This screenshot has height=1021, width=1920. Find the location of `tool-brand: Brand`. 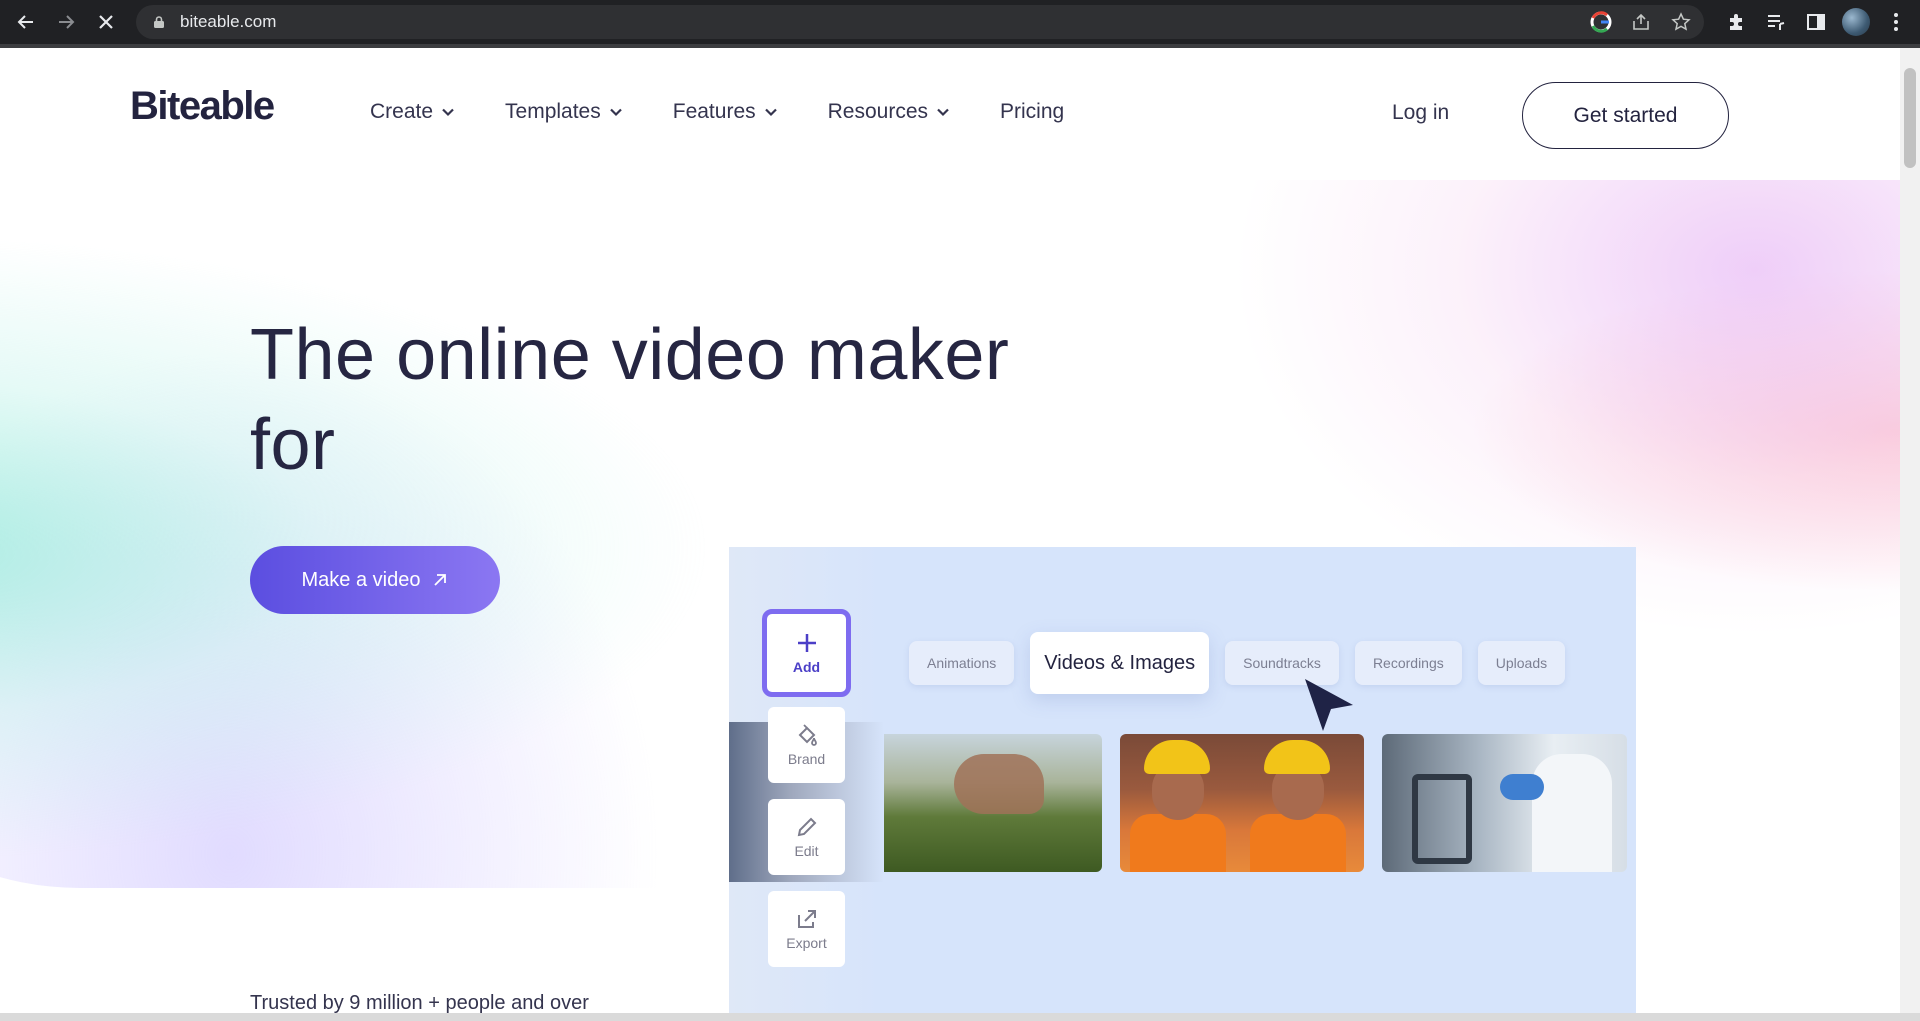

tool-brand: Brand is located at coordinates (806, 745).